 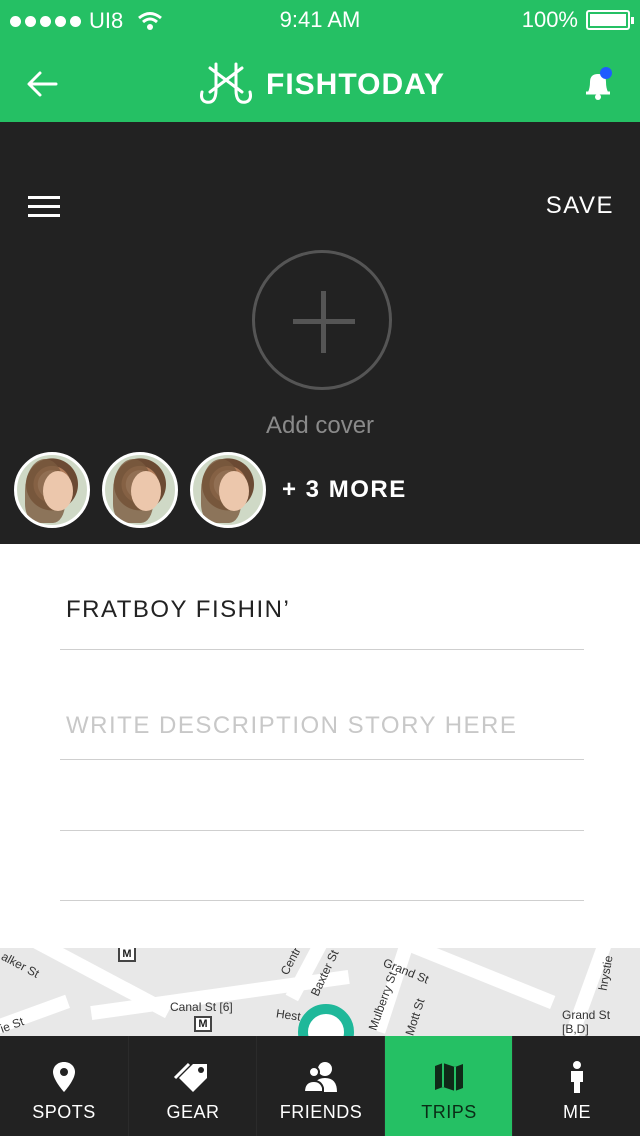 What do you see at coordinates (415, 1016) in the screenshot?
I see `map-label: Mott St` at bounding box center [415, 1016].